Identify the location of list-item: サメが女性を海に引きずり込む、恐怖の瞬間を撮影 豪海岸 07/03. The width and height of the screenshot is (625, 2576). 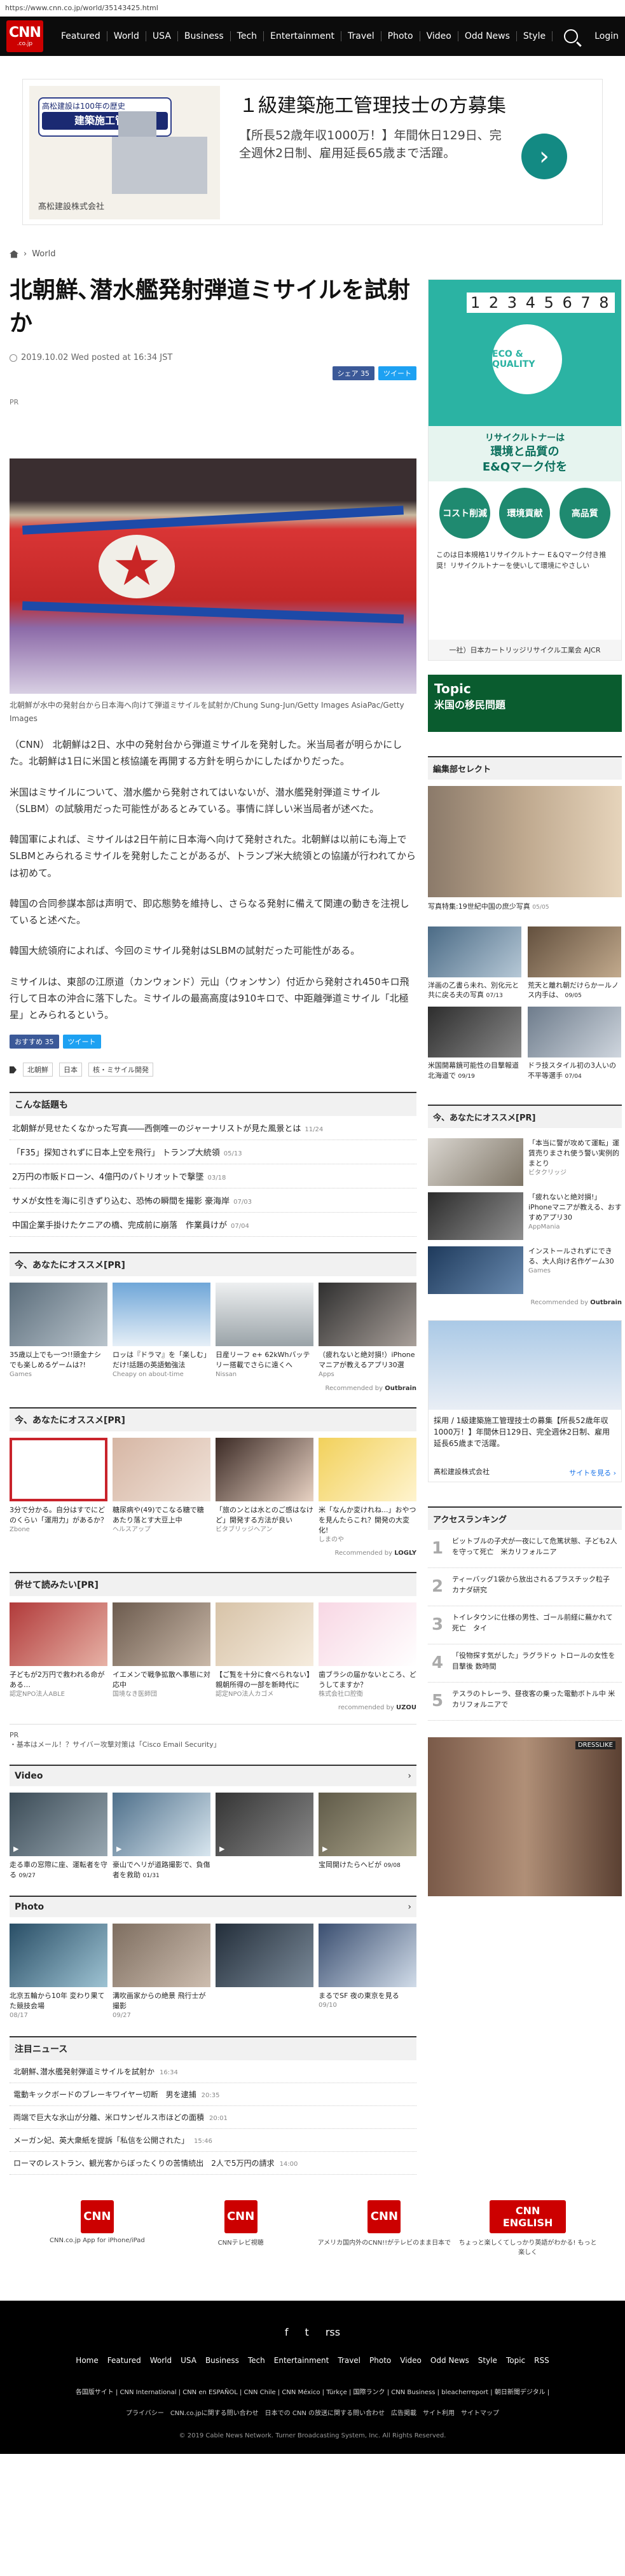
(213, 1200).